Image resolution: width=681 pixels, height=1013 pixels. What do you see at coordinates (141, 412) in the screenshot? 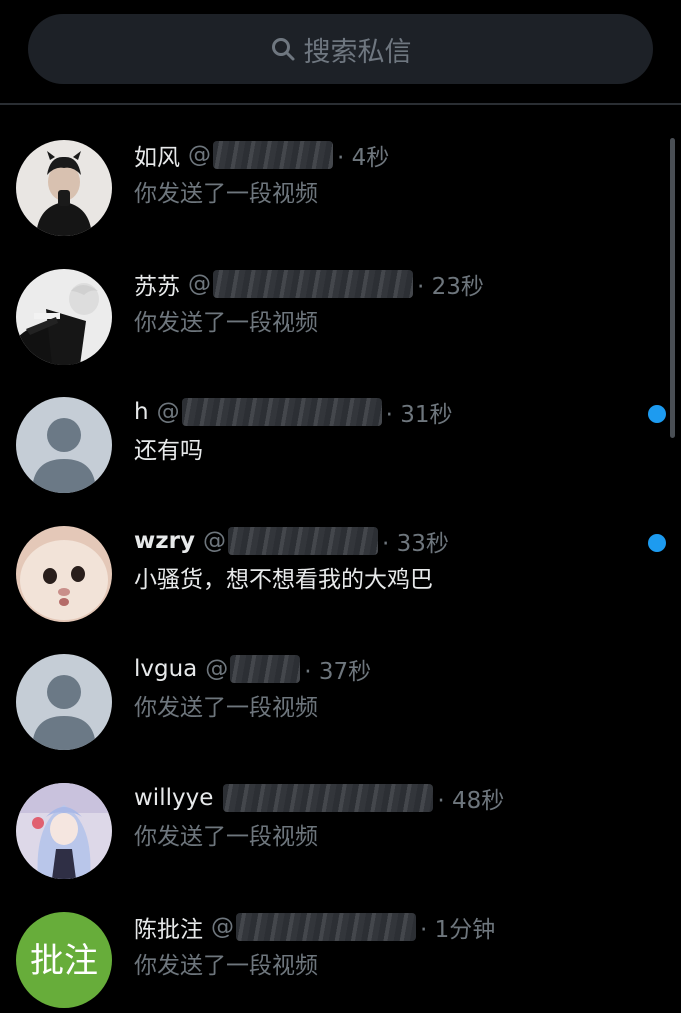
I see `contact-name: h` at bounding box center [141, 412].